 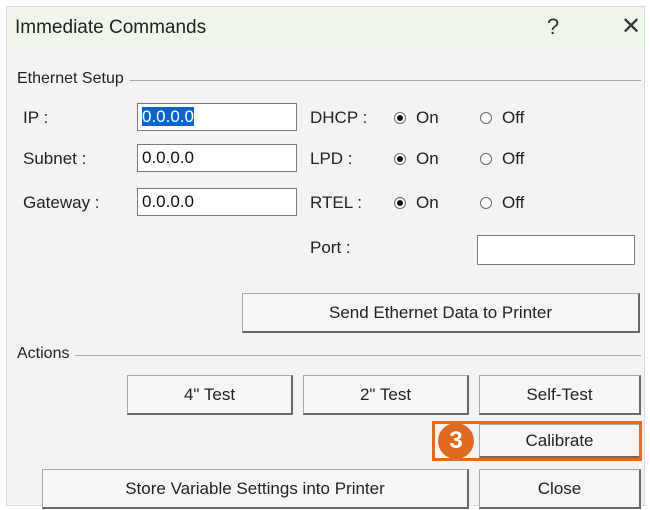 What do you see at coordinates (331, 158) in the screenshot?
I see `lpd-label: LPD :` at bounding box center [331, 158].